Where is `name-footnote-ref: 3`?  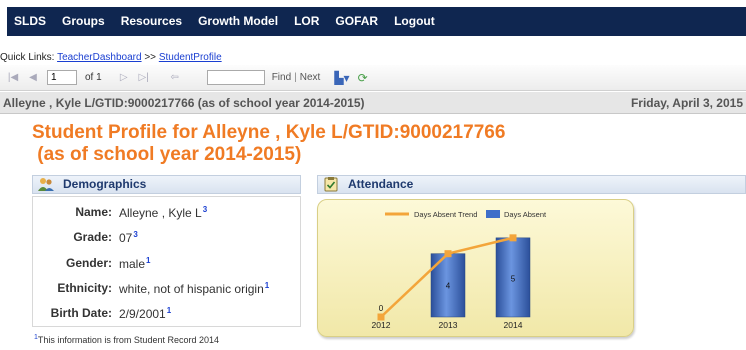 name-footnote-ref: 3 is located at coordinates (205, 209).